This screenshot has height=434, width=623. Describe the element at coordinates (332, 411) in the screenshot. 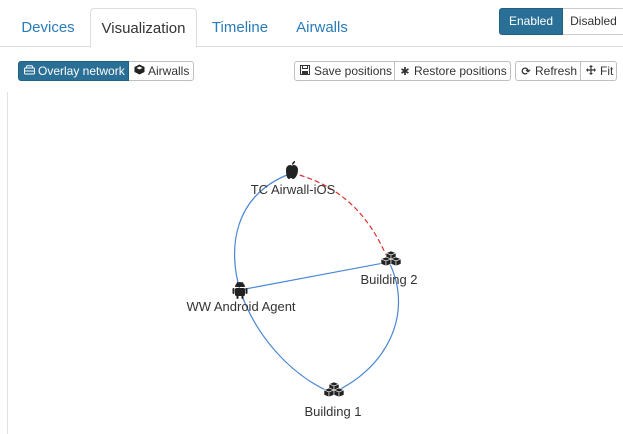

I see `node-label: Building 1` at that location.